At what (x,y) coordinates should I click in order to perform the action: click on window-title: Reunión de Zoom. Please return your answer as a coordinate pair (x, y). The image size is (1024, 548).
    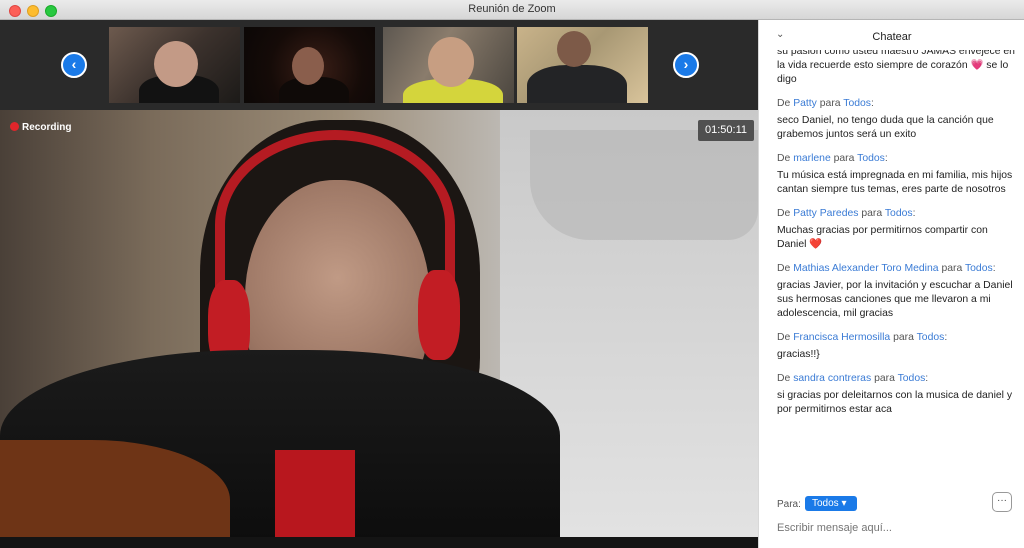
    Looking at the image, I should click on (512, 9).